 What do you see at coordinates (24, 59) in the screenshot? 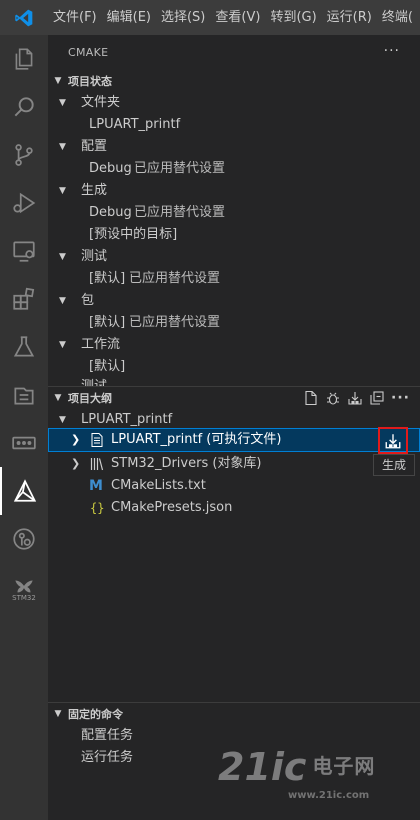
I see `explorer-icon` at bounding box center [24, 59].